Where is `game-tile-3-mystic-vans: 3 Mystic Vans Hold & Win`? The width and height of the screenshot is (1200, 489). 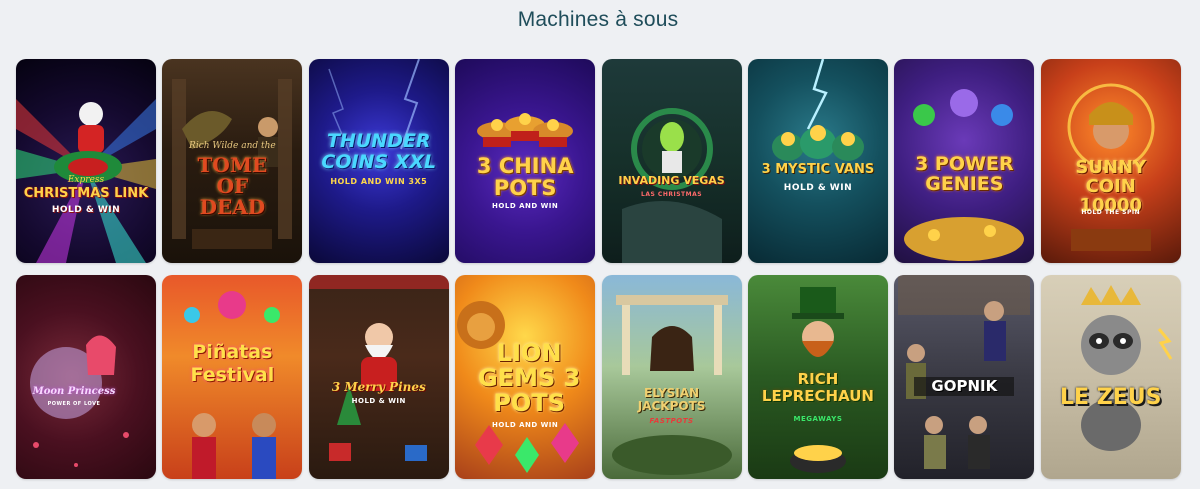 game-tile-3-mystic-vans: 3 Mystic Vans Hold & Win is located at coordinates (817, 161).